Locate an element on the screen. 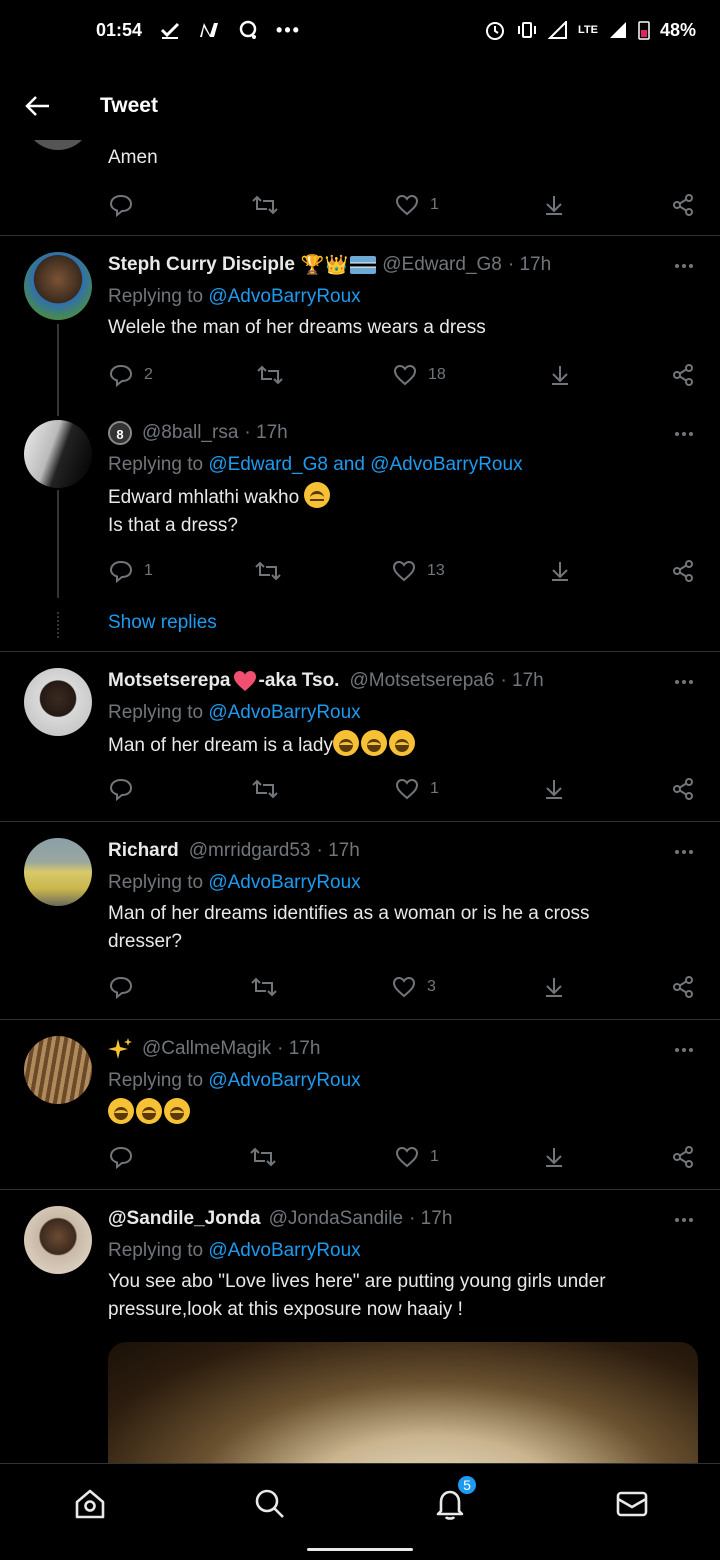 The height and width of the screenshot is (1560, 720). display-name: Richard is located at coordinates (143, 851).